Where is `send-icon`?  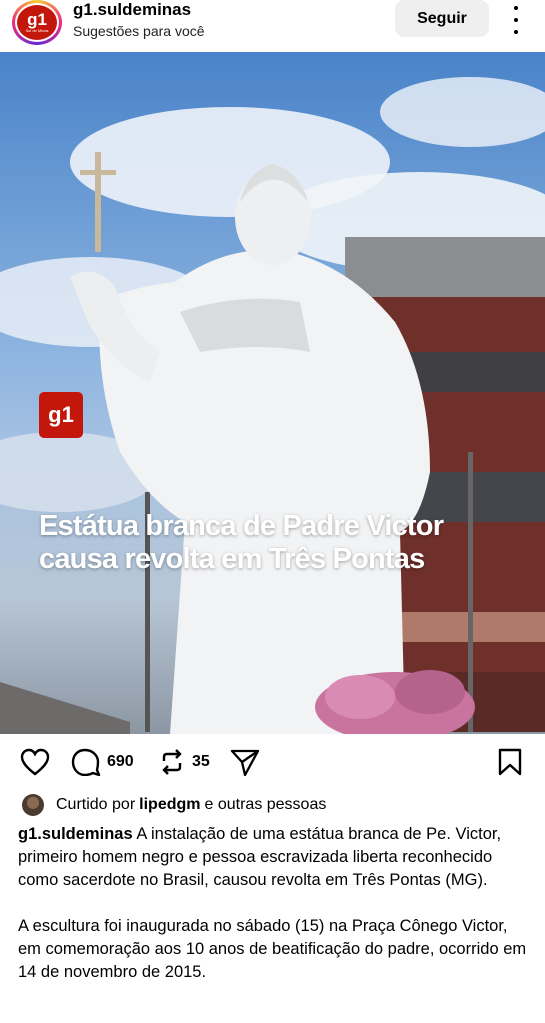
send-icon is located at coordinates (245, 762).